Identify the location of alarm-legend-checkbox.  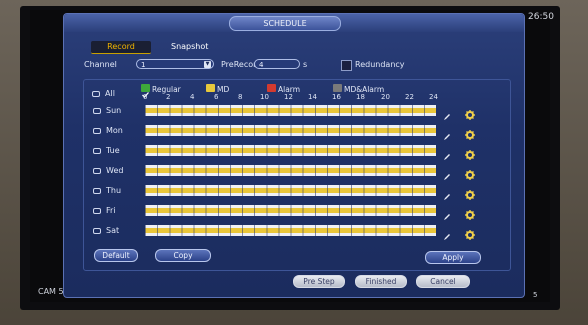
(271, 88).